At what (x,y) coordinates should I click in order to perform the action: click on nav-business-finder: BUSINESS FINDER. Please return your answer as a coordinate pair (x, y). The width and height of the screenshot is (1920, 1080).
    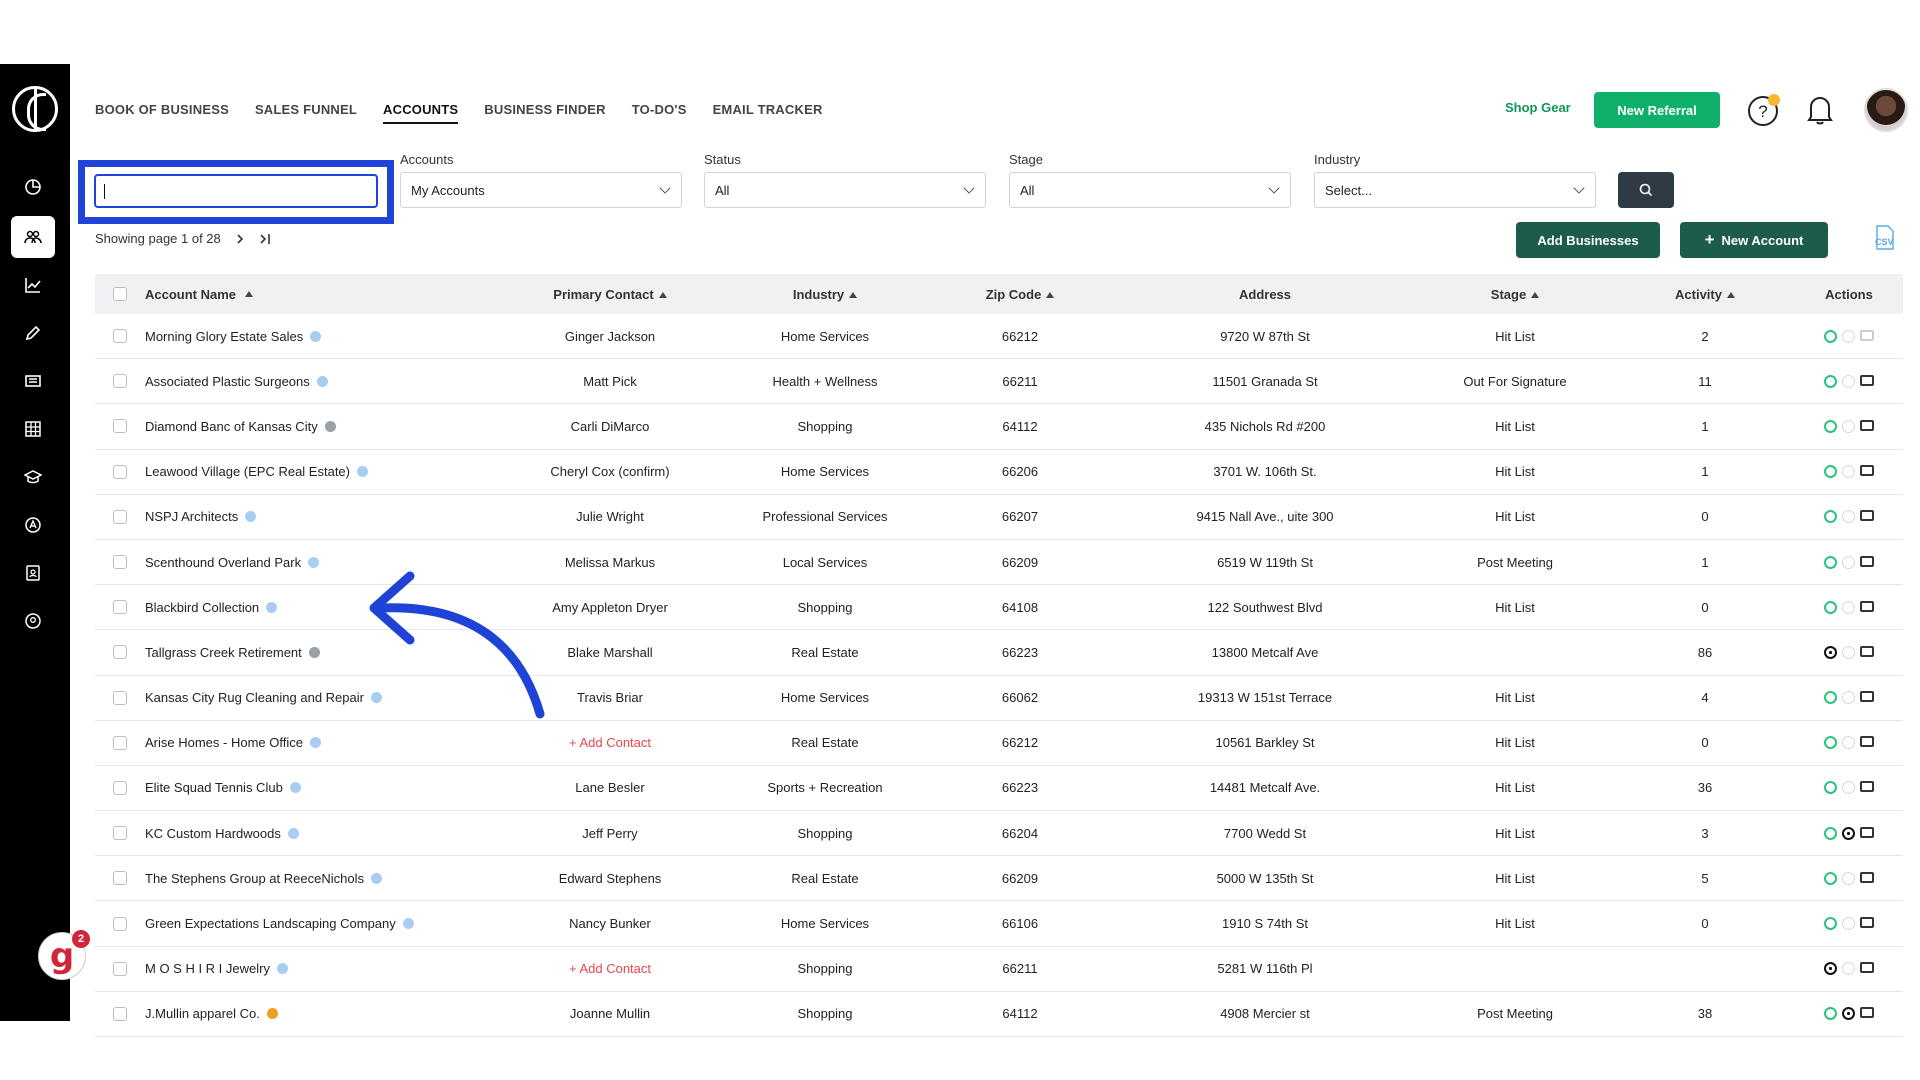
    Looking at the image, I should click on (544, 113).